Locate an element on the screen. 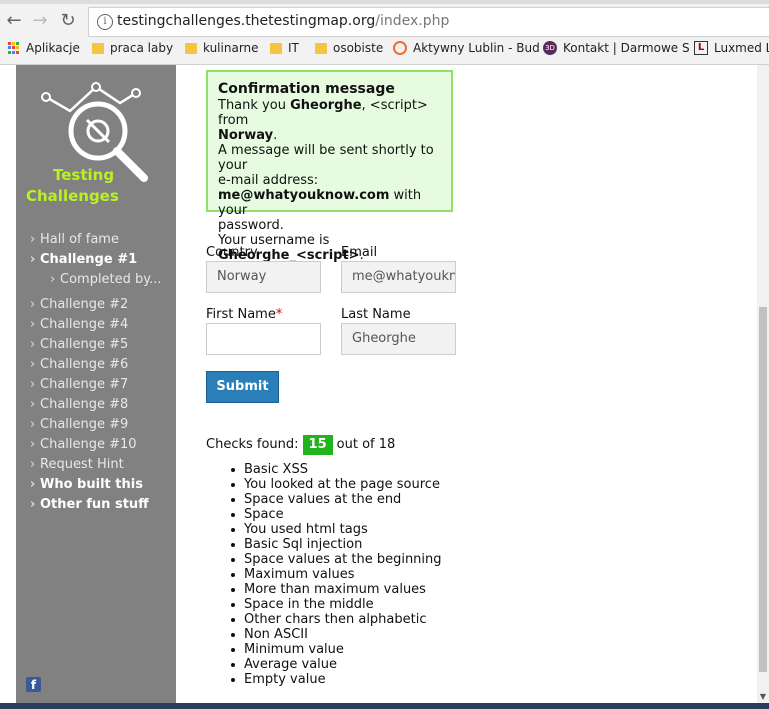  required-marker: * is located at coordinates (279, 314).